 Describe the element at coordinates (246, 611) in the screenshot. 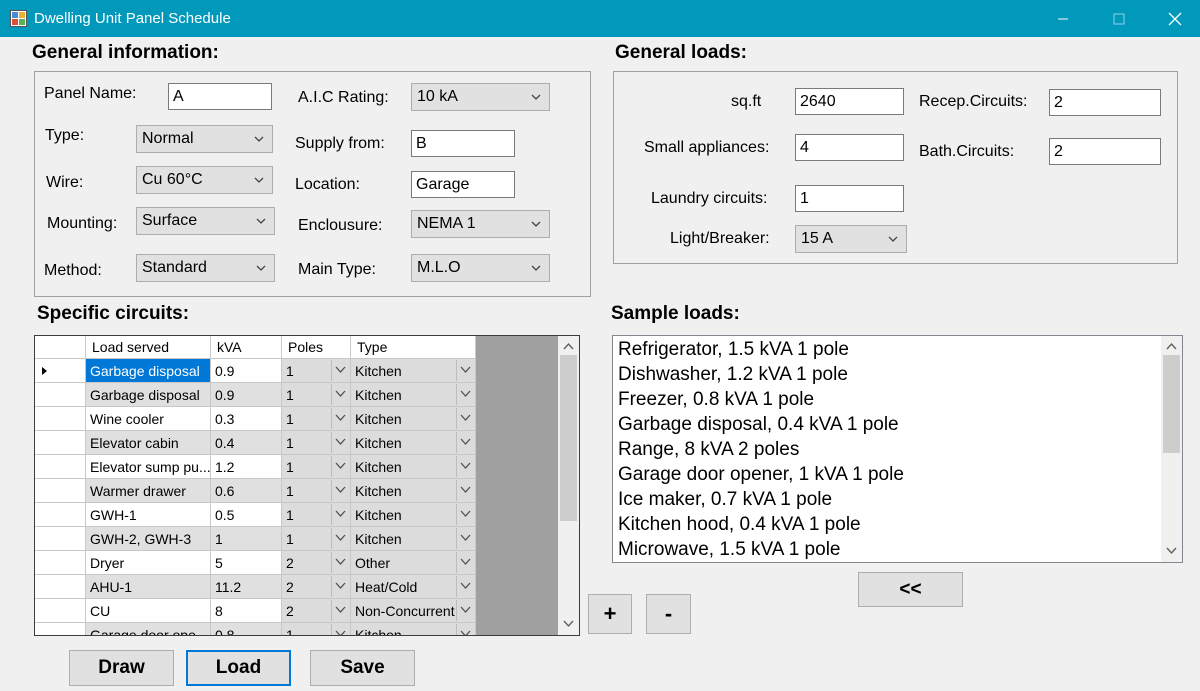

I see `cell-kva: 8` at that location.